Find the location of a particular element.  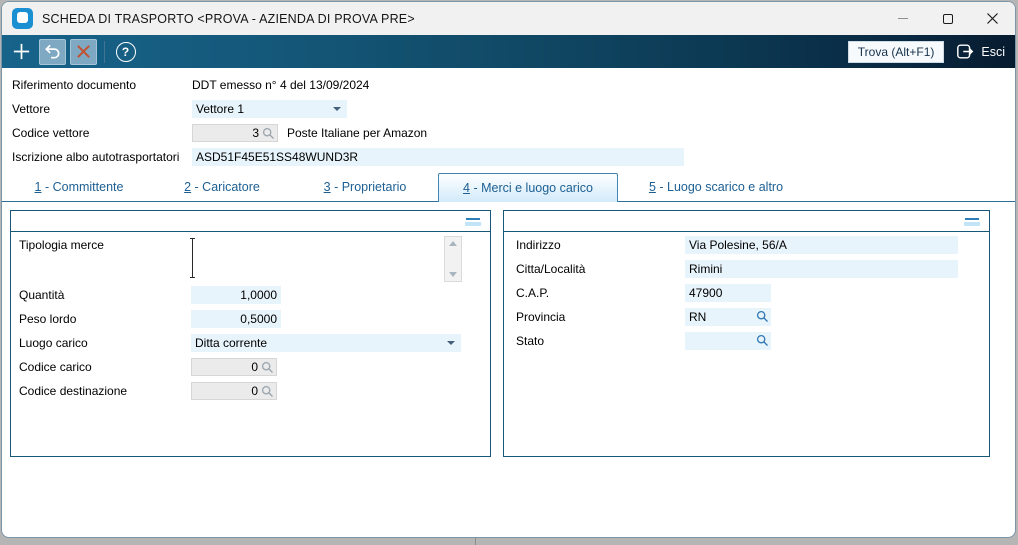

minimize-button is located at coordinates (902, 18).